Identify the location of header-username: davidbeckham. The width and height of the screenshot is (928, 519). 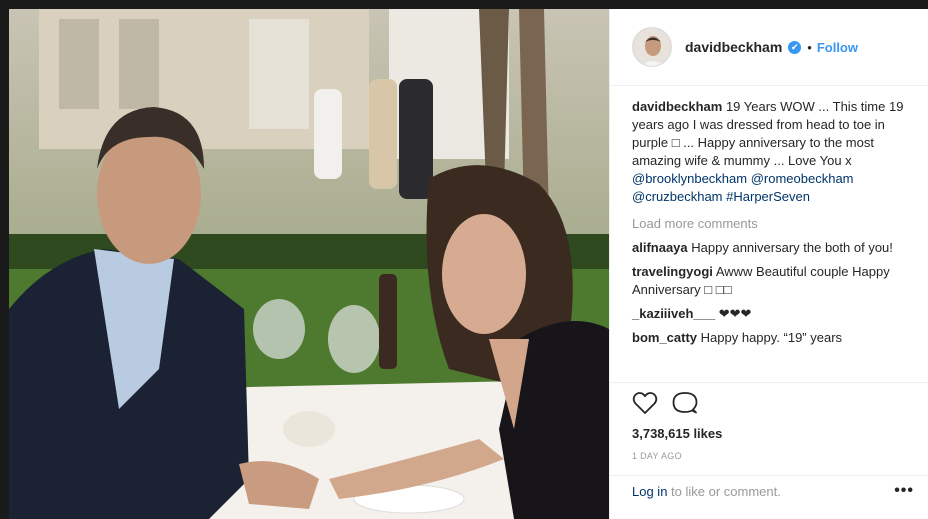
(733, 47).